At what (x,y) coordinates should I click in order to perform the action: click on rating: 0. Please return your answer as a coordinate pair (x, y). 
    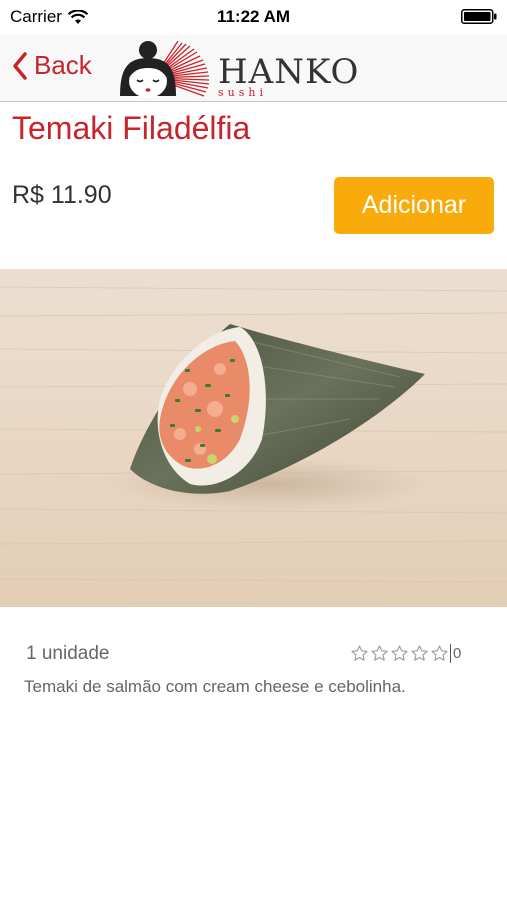
    Looking at the image, I should click on (405, 653).